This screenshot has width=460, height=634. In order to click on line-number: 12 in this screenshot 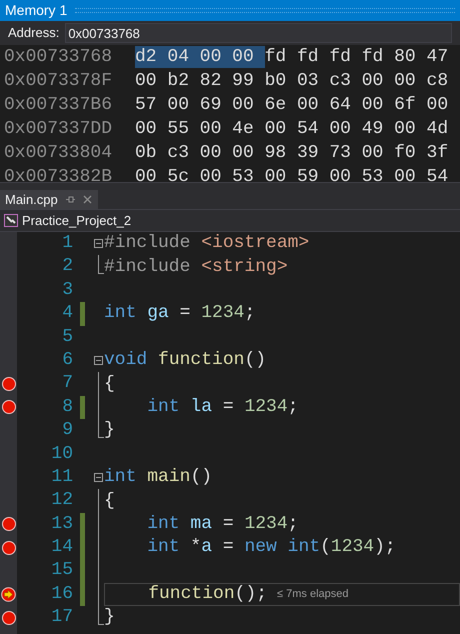, I will do `click(61, 500)`.